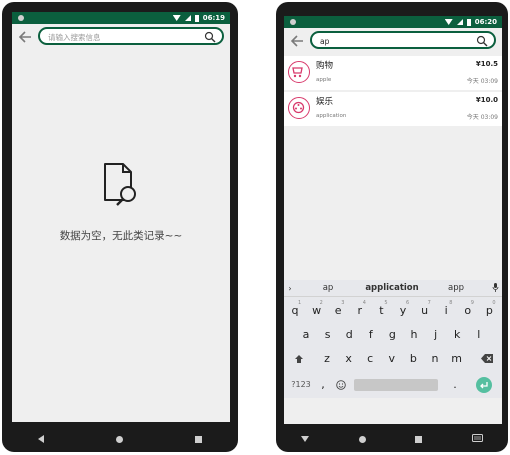 This screenshot has height=455, width=510. Describe the element at coordinates (290, 288) in the screenshot. I see `expand-chevron-icon: ›` at that location.